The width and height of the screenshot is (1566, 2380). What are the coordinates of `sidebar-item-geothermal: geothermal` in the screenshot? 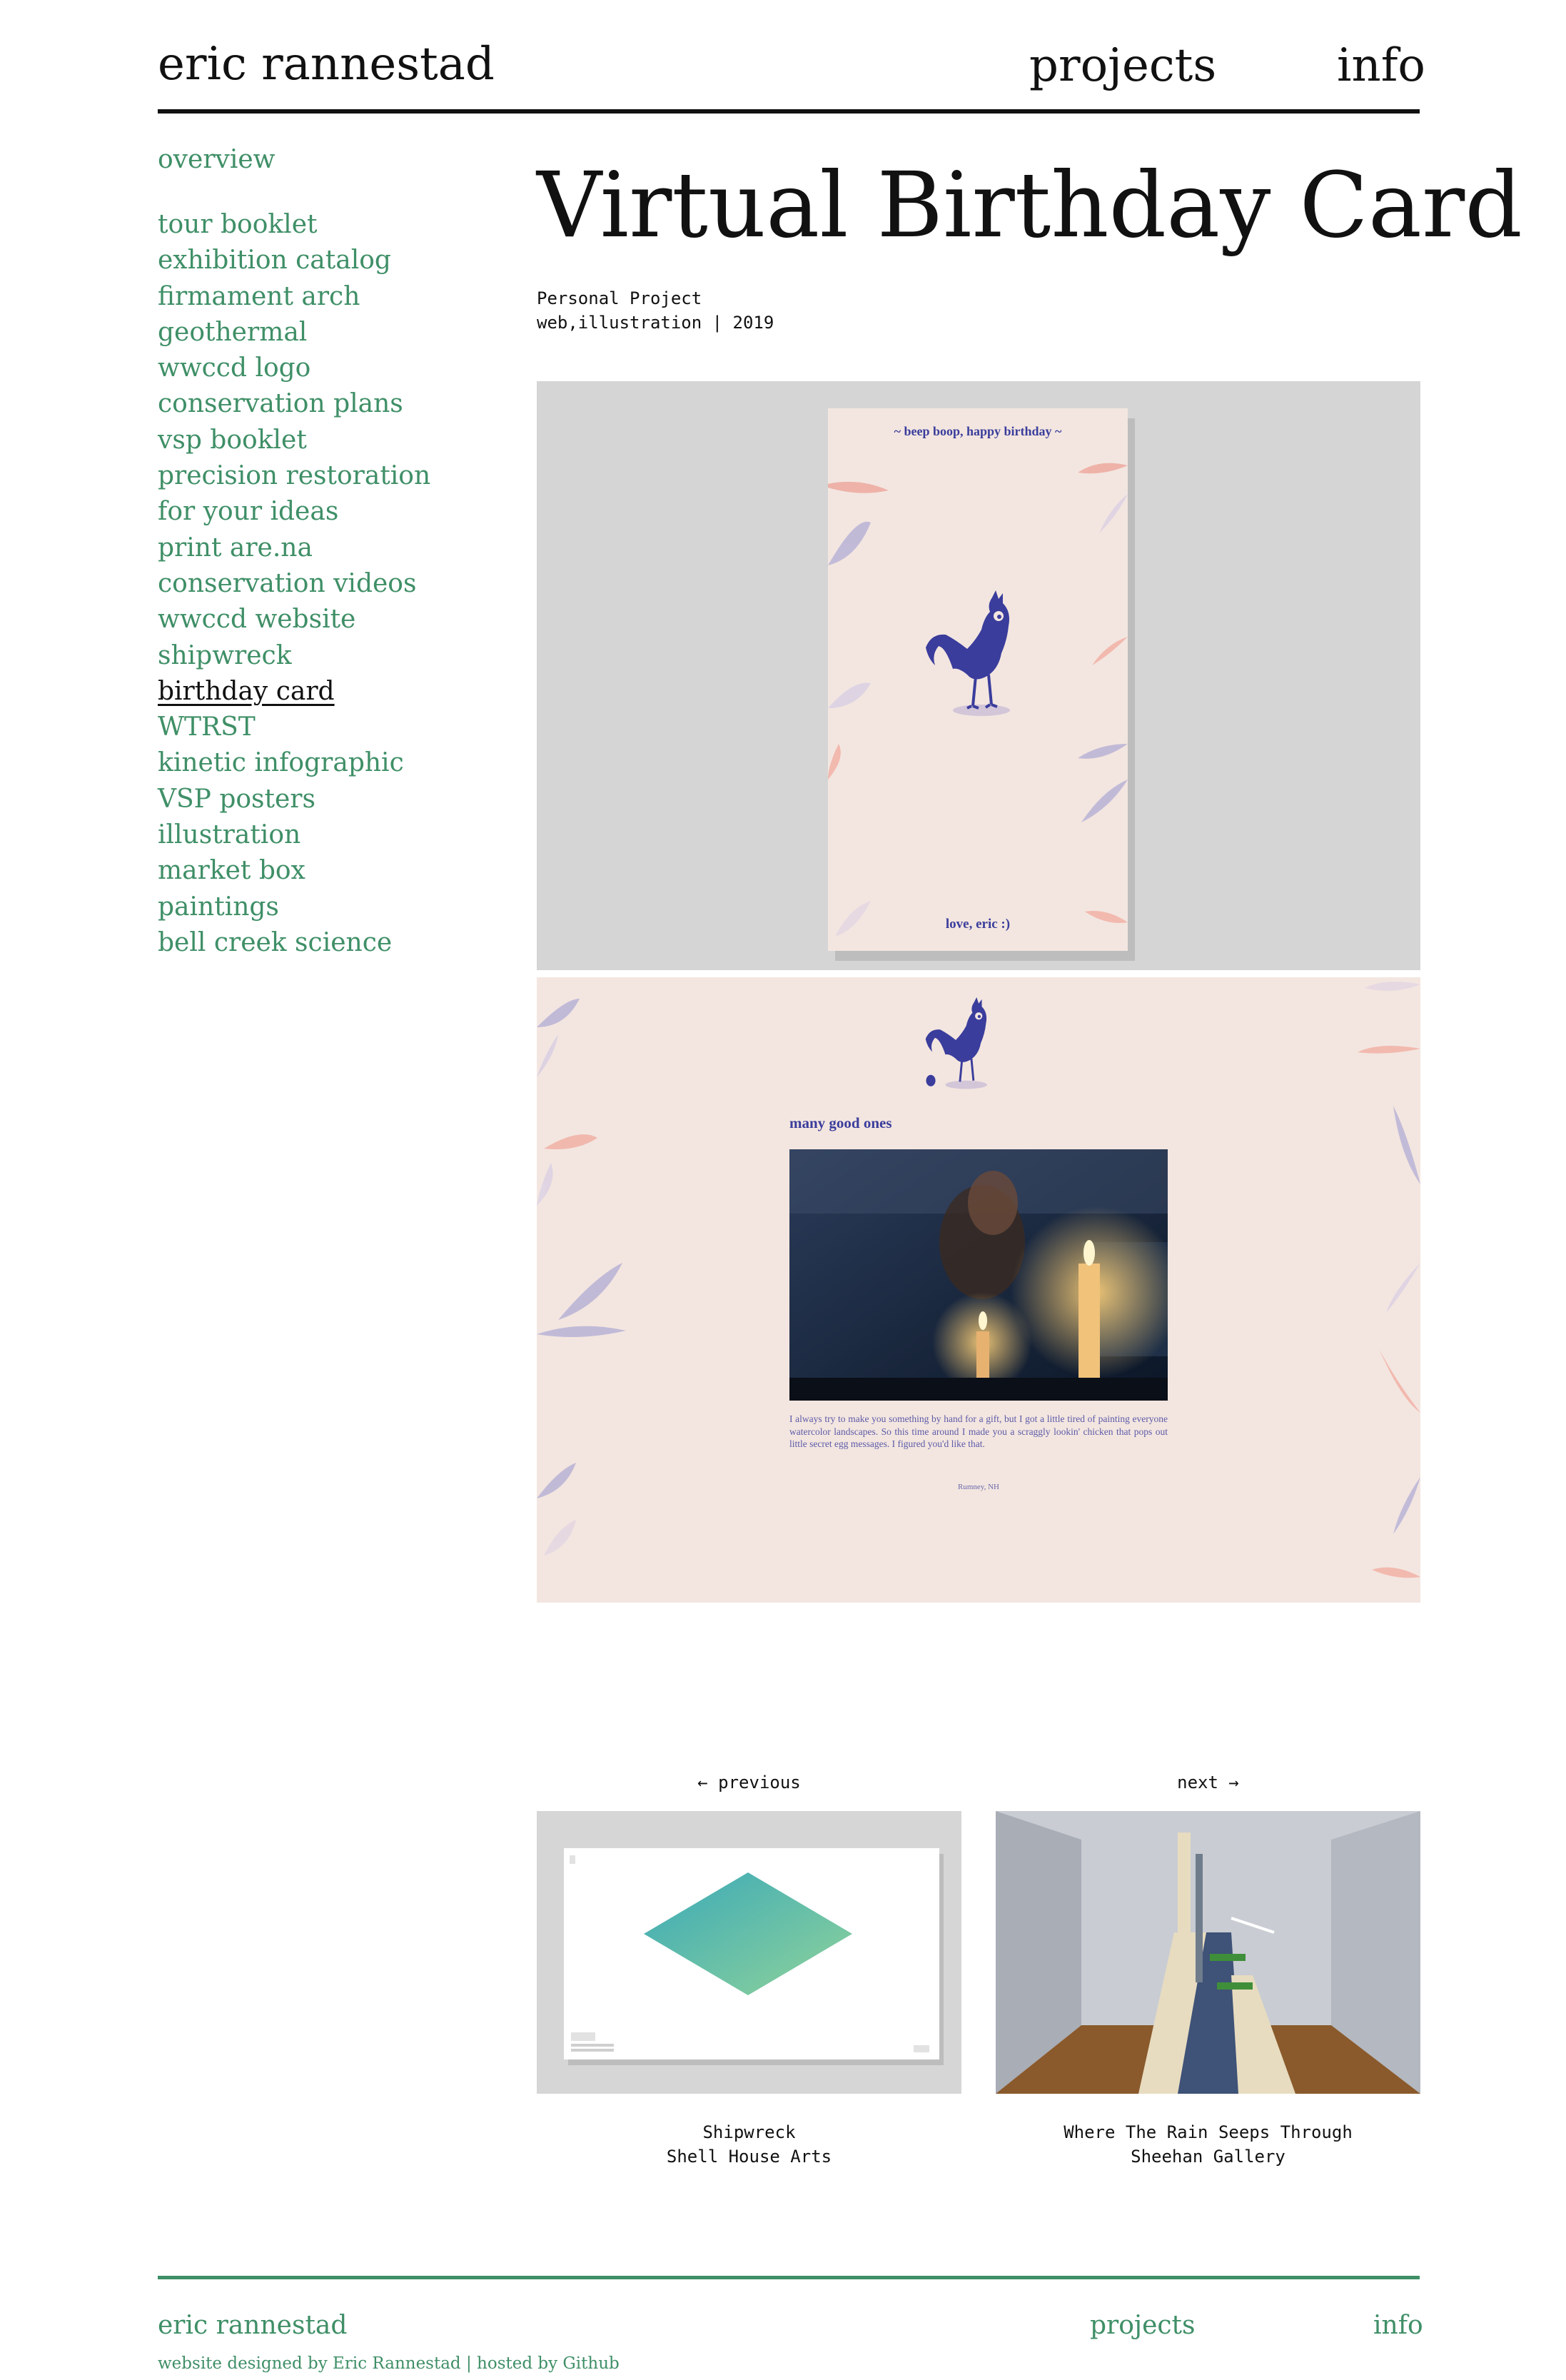 It's located at (294, 333).